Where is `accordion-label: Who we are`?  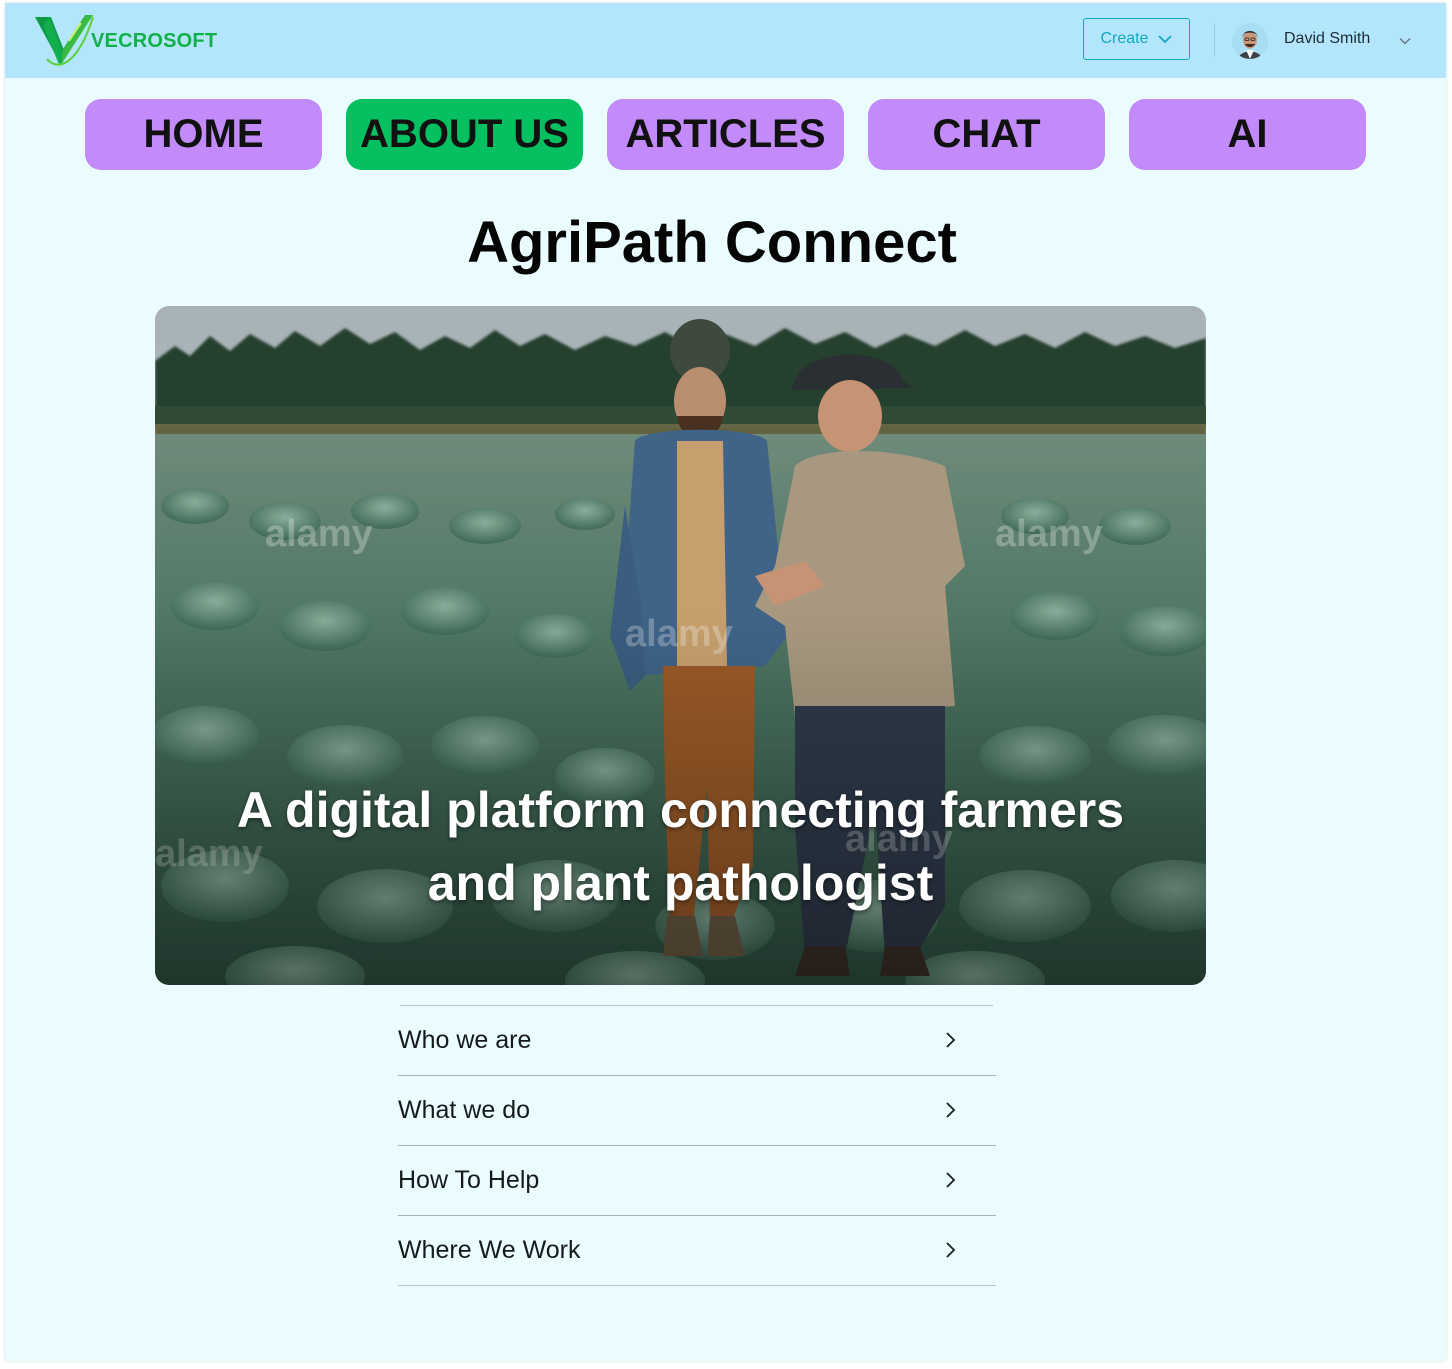 accordion-label: Who we are is located at coordinates (465, 1040).